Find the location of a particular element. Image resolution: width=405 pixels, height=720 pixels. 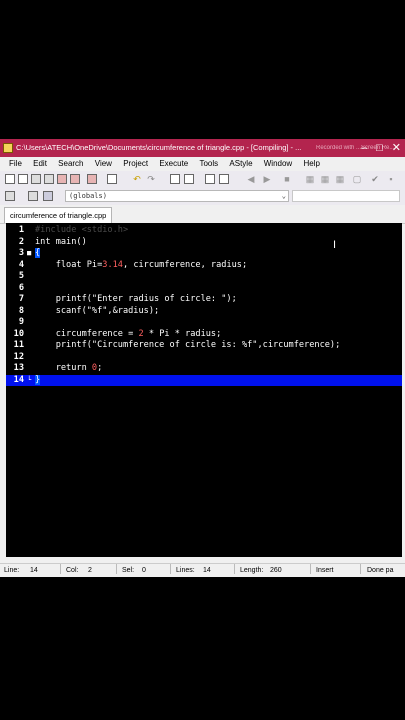

code-line: 1 #include <stdio.h> is located at coordinates (204, 231).